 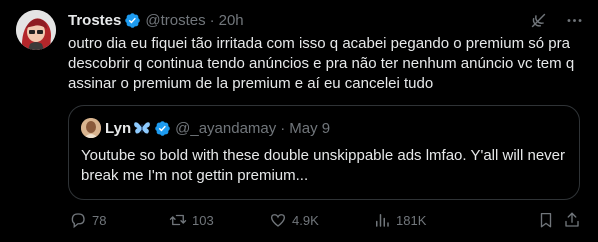 I want to click on author-avatar, so click(x=36, y=30).